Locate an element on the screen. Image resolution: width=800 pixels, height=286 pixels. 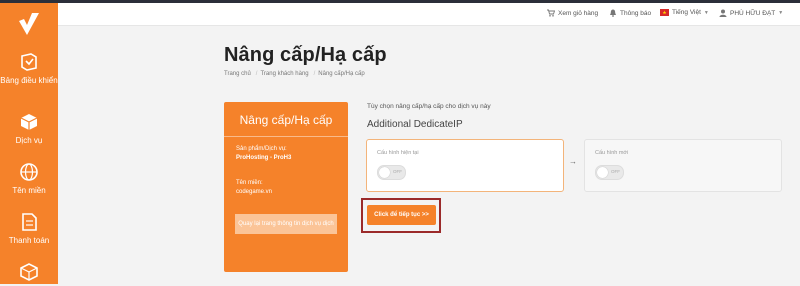
breadcrumb-current: Nâng cấp/Hạ cấp is located at coordinates (341, 74).